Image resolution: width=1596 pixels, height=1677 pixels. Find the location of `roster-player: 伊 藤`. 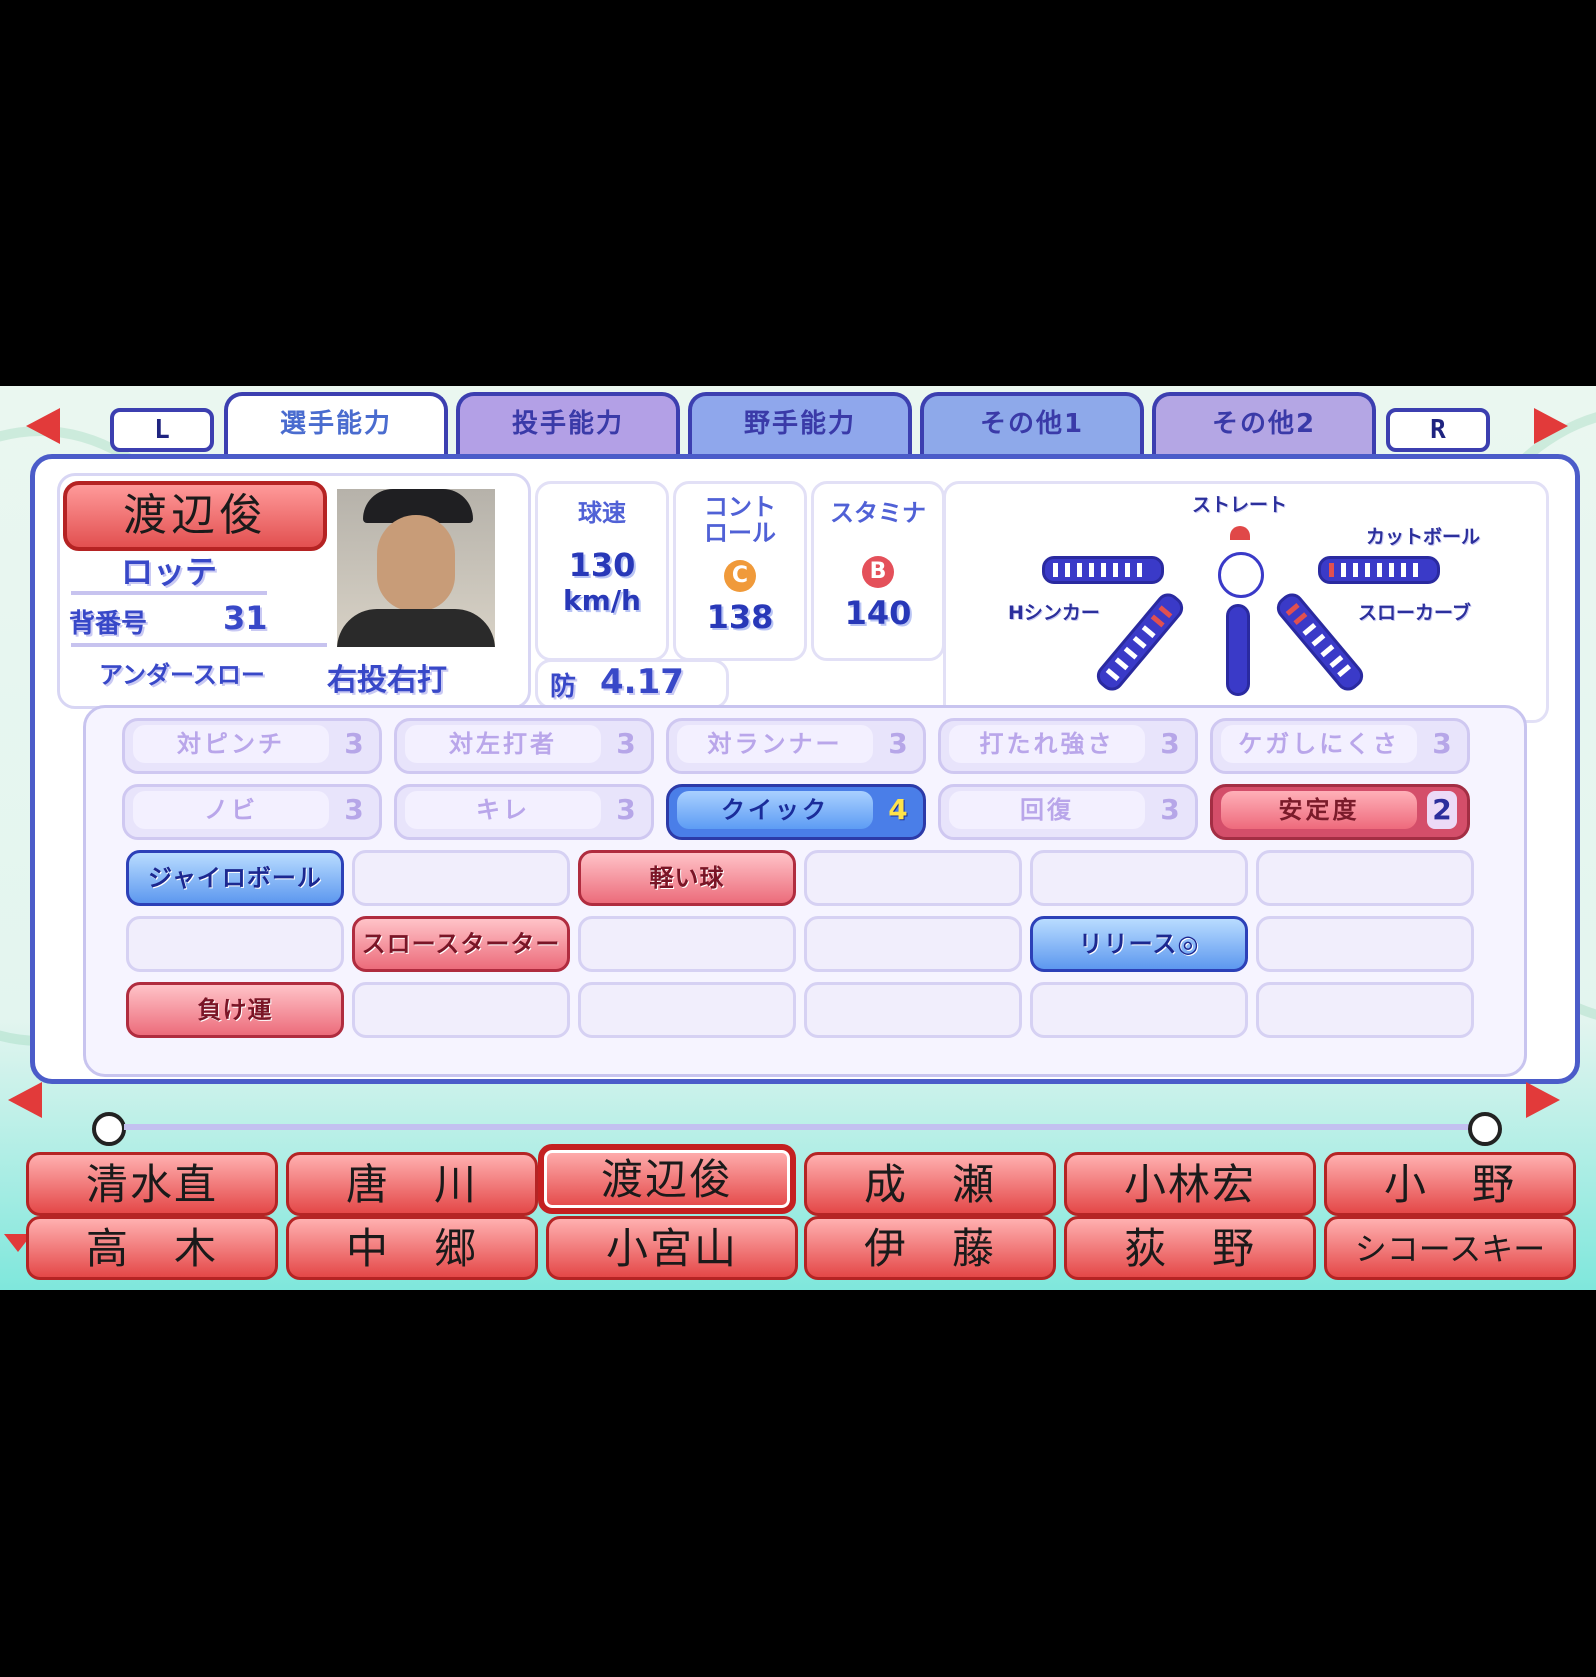

roster-player: 伊 藤 is located at coordinates (930, 1248).